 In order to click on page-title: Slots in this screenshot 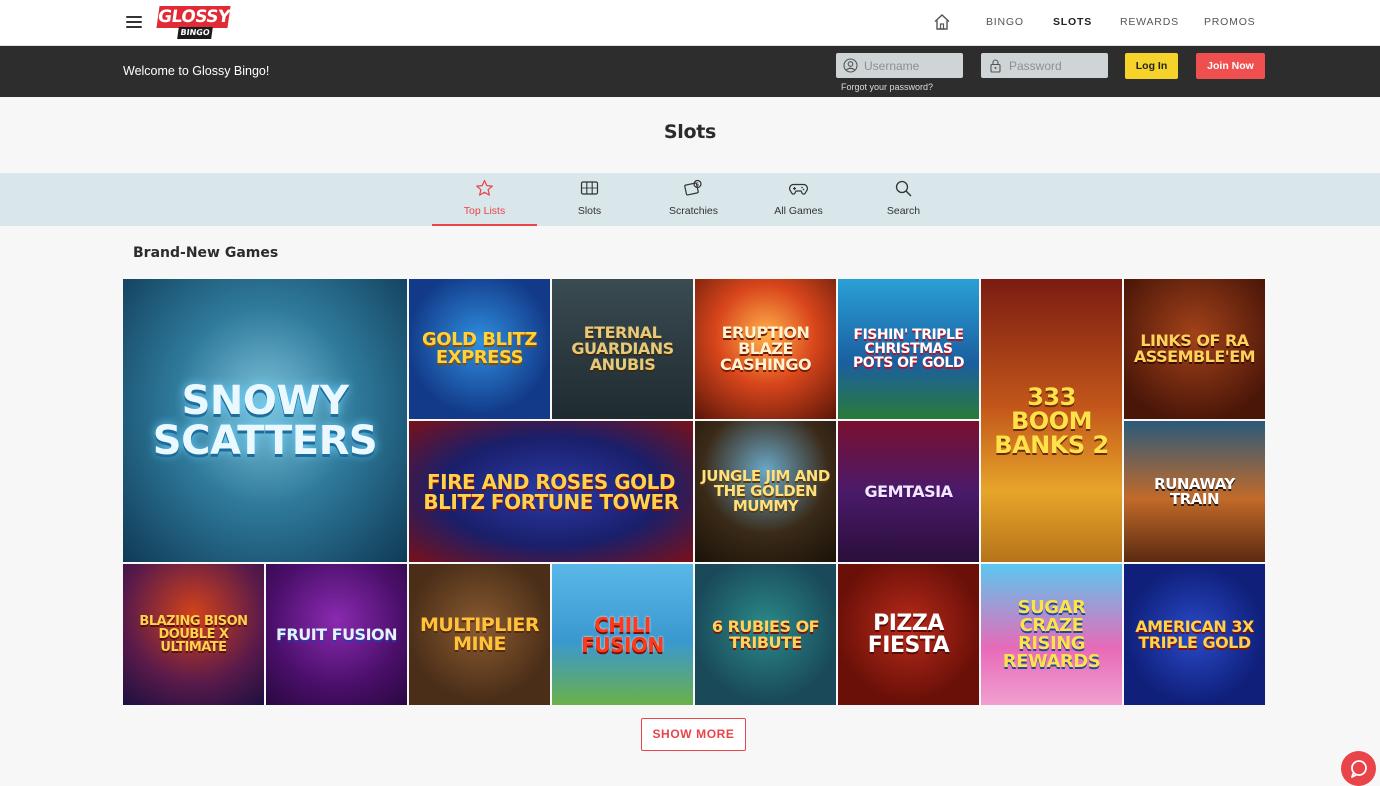, I will do `click(690, 132)`.